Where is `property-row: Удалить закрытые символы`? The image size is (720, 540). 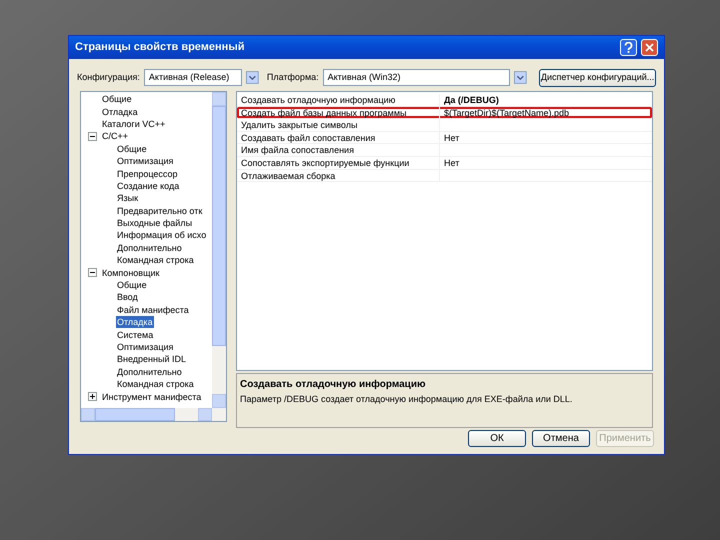 property-row: Удалить закрытые символы is located at coordinates (444, 125).